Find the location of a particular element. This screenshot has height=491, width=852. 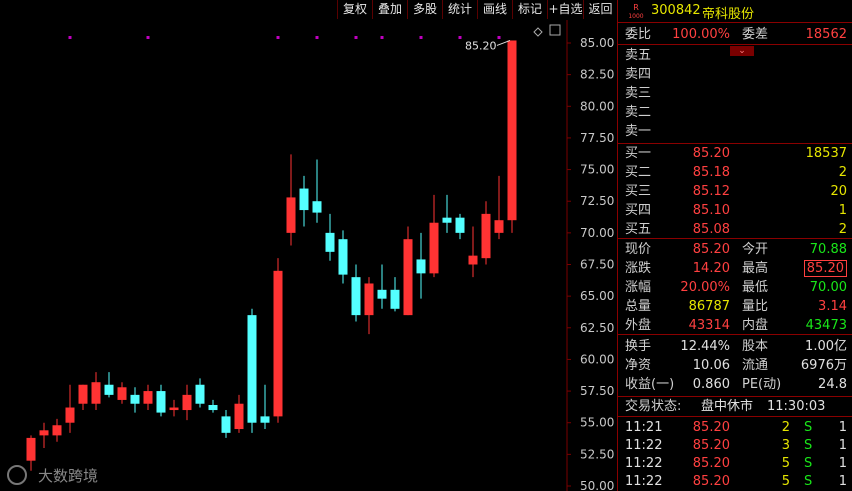

ask-row: 卖一 is located at coordinates (735, 131).